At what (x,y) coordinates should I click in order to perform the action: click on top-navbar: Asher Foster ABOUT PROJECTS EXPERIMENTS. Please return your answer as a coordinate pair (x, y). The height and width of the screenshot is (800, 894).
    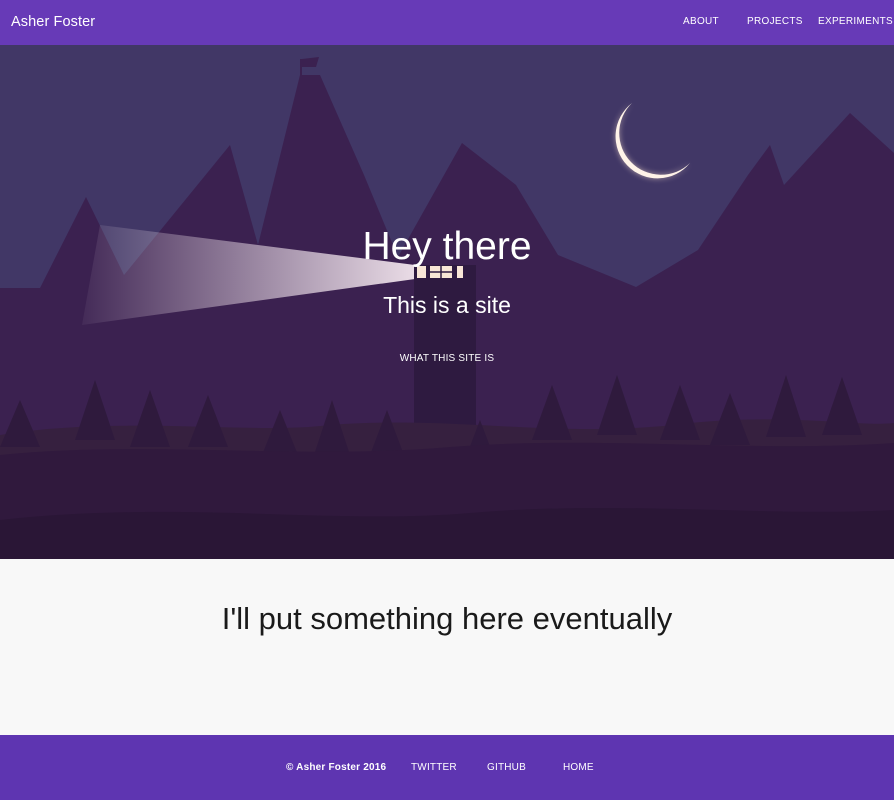
    Looking at the image, I should click on (447, 22).